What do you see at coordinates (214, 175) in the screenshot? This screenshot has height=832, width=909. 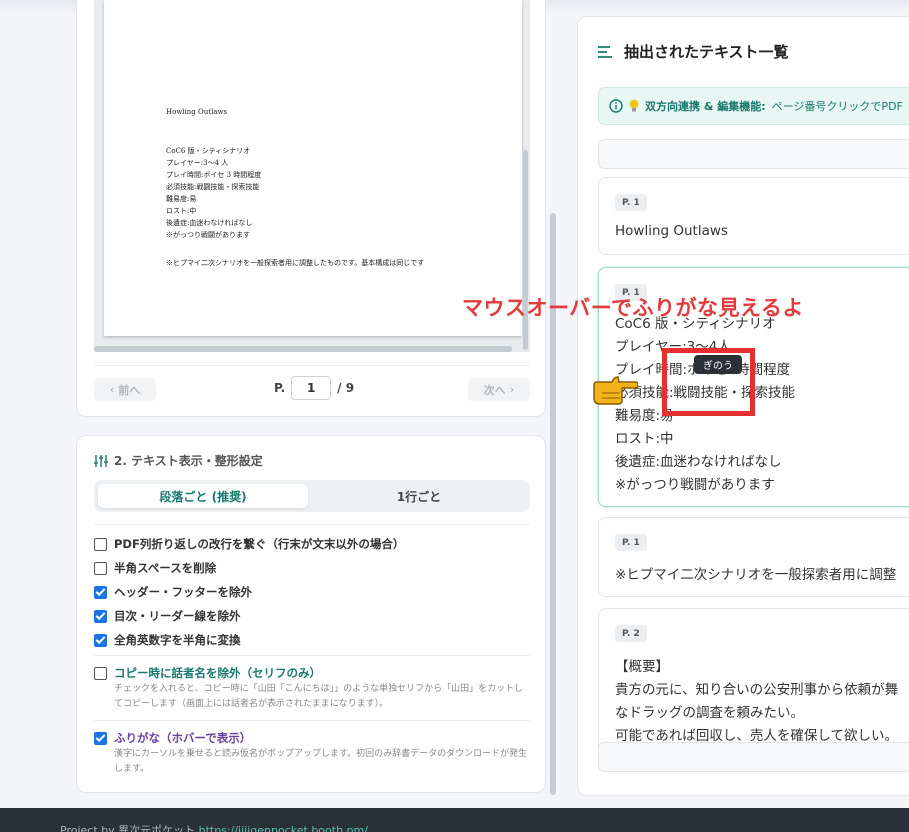 I see `pdf-line: プレイ時間:ボイセ 3 時間程度` at bounding box center [214, 175].